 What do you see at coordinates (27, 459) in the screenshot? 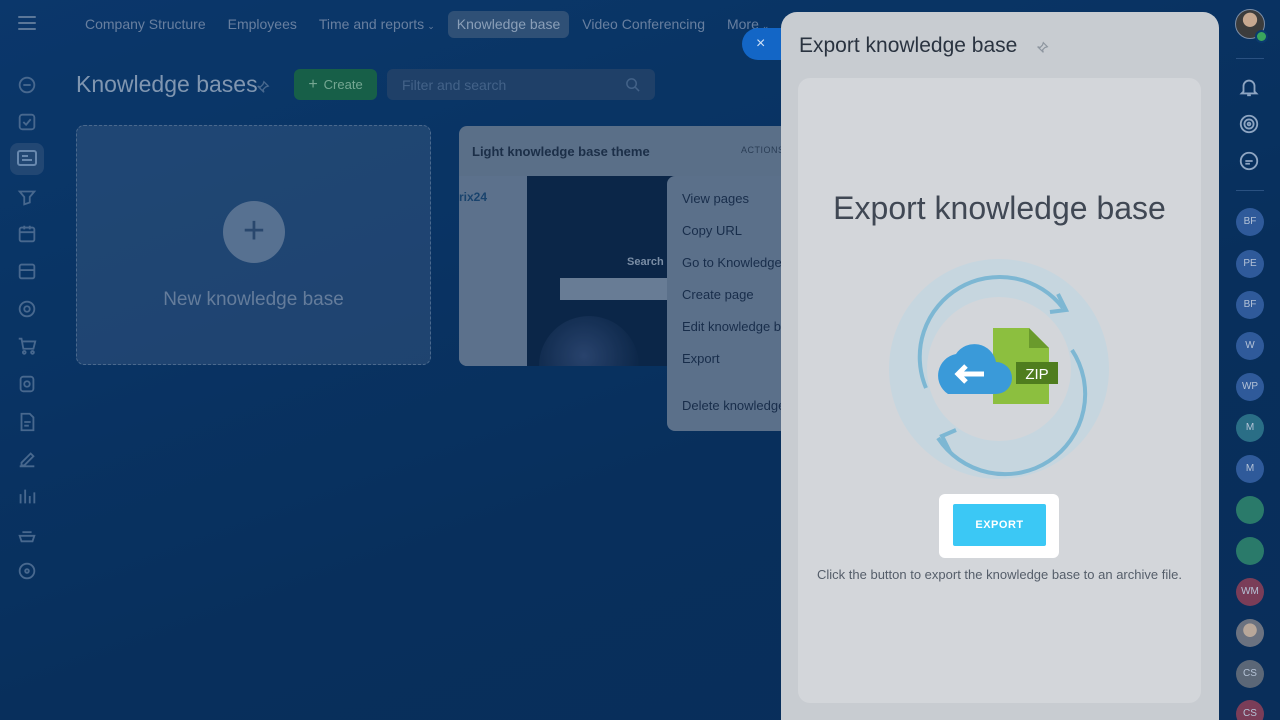
I see `sign-icon` at bounding box center [27, 459].